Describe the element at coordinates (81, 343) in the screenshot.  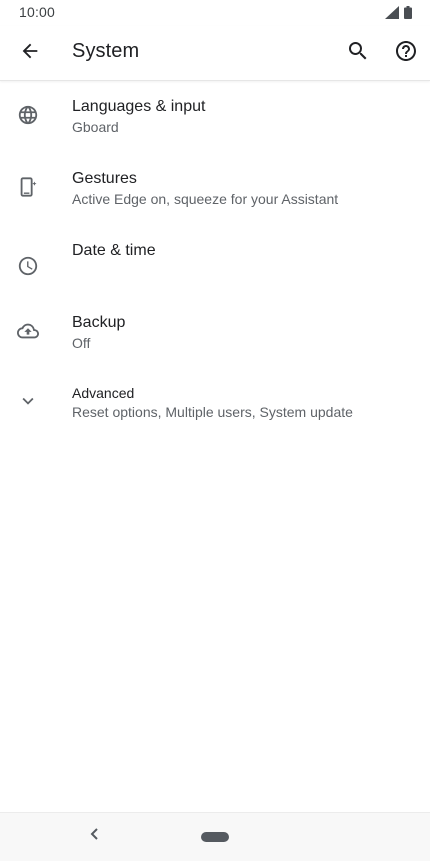
I see `setting-summary: Off` at that location.